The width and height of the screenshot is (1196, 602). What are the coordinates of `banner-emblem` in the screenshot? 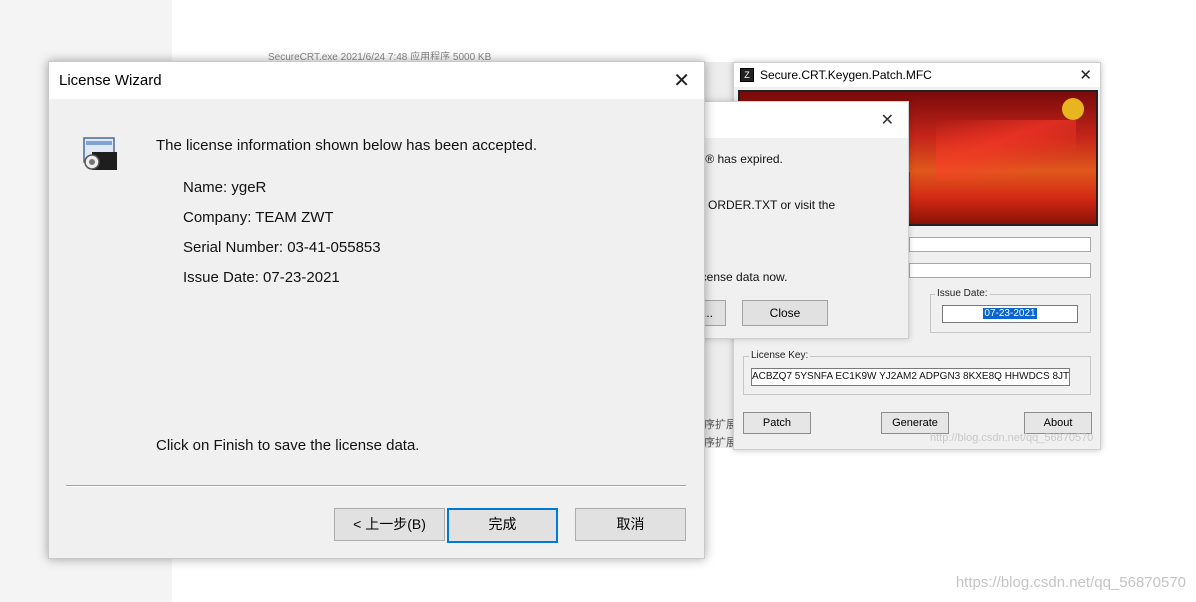 It's located at (1073, 109).